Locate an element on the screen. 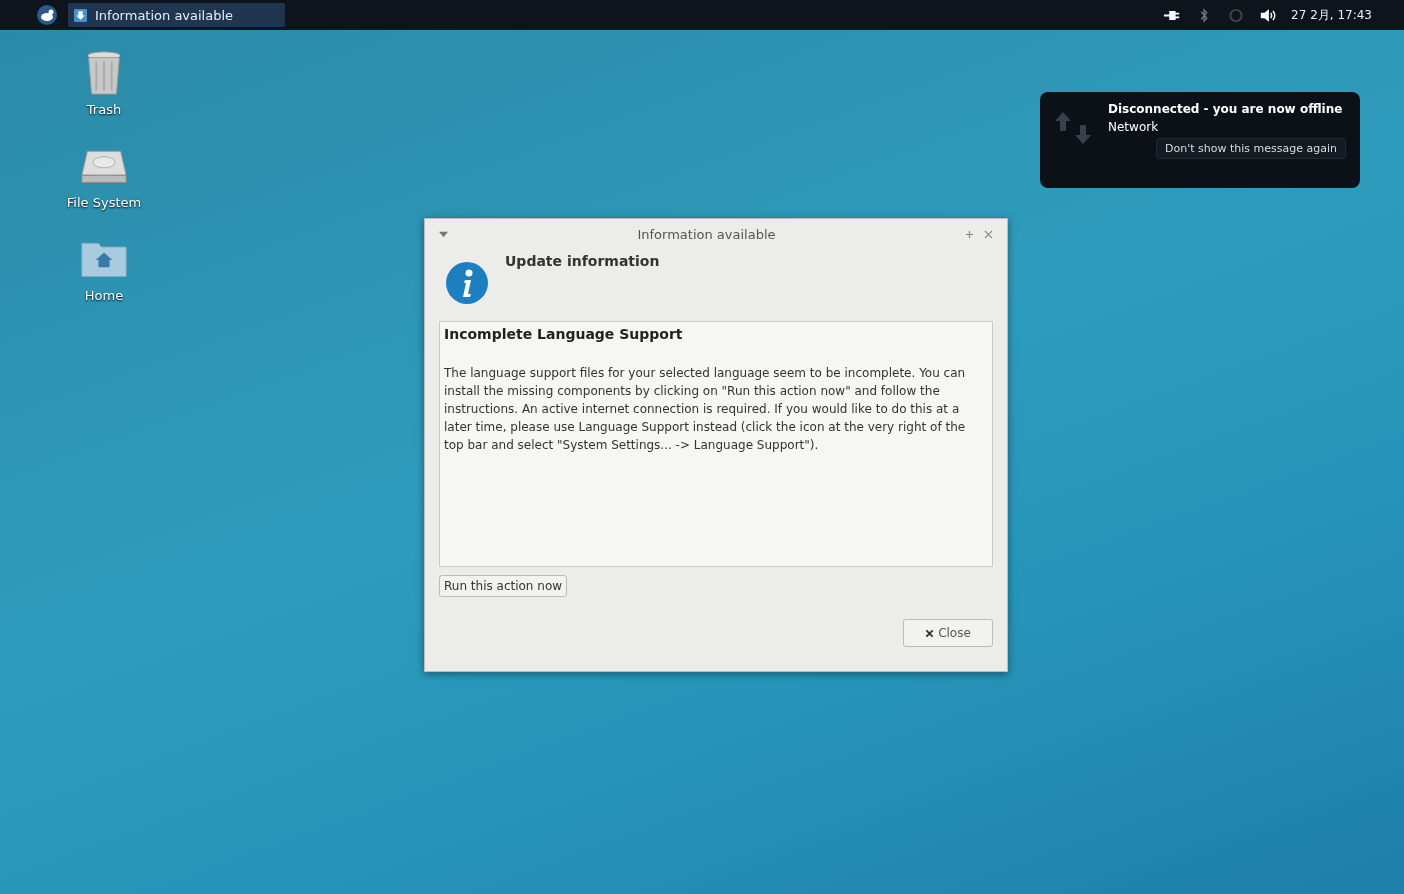 This screenshot has width=1404, height=894. notification-source: Network is located at coordinates (1133, 127).